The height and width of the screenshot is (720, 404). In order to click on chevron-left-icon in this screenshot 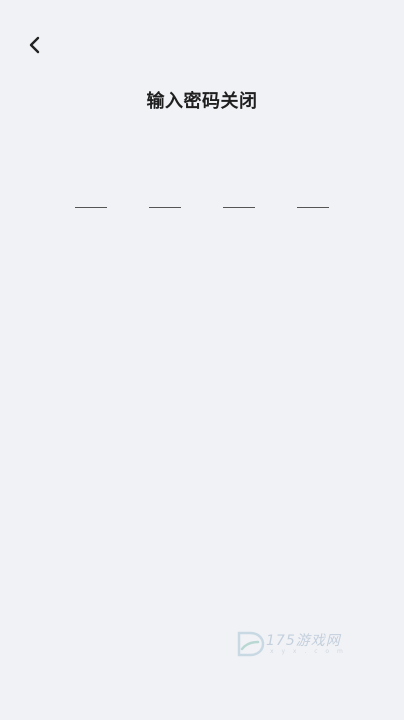, I will do `click(34, 47)`.